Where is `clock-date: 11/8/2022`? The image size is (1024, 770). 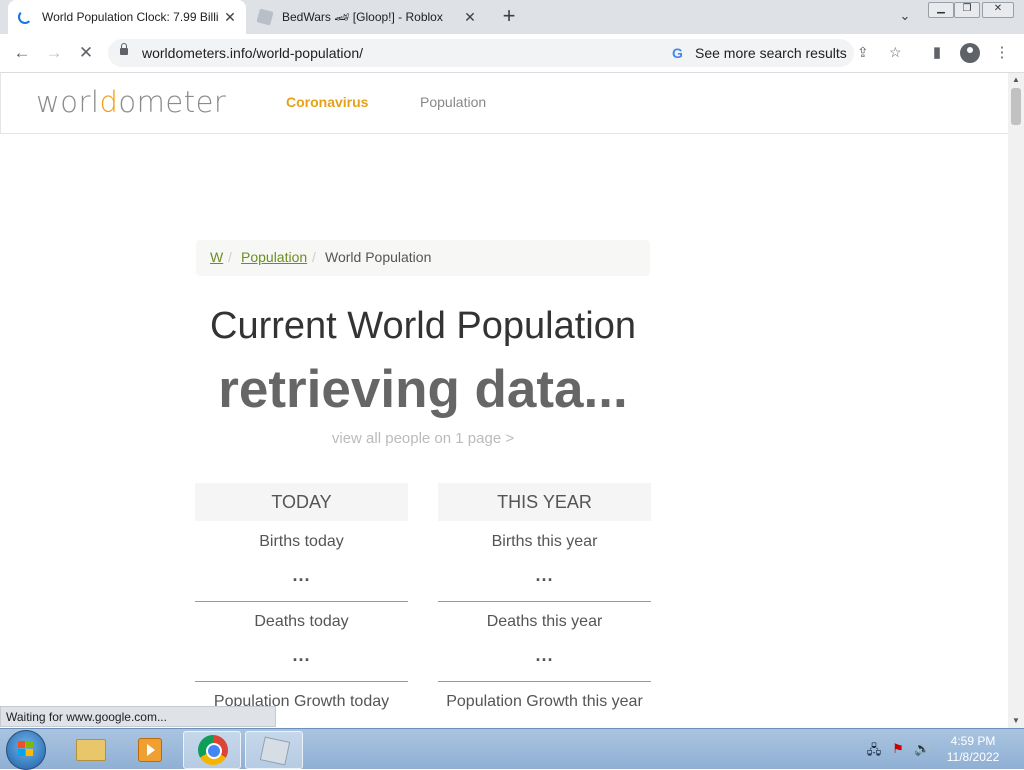 clock-date: 11/8/2022 is located at coordinates (973, 757).